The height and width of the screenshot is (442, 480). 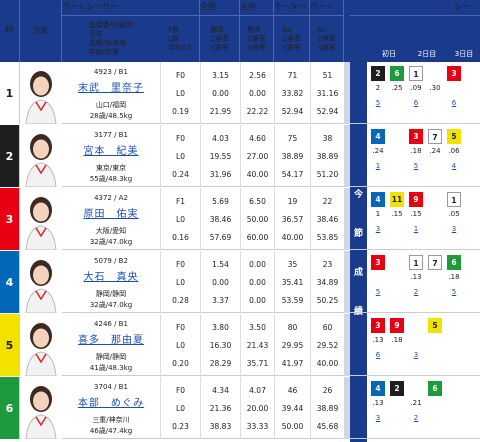 I want to click on racer-id-class: 3177 / B1, so click(x=111, y=135).